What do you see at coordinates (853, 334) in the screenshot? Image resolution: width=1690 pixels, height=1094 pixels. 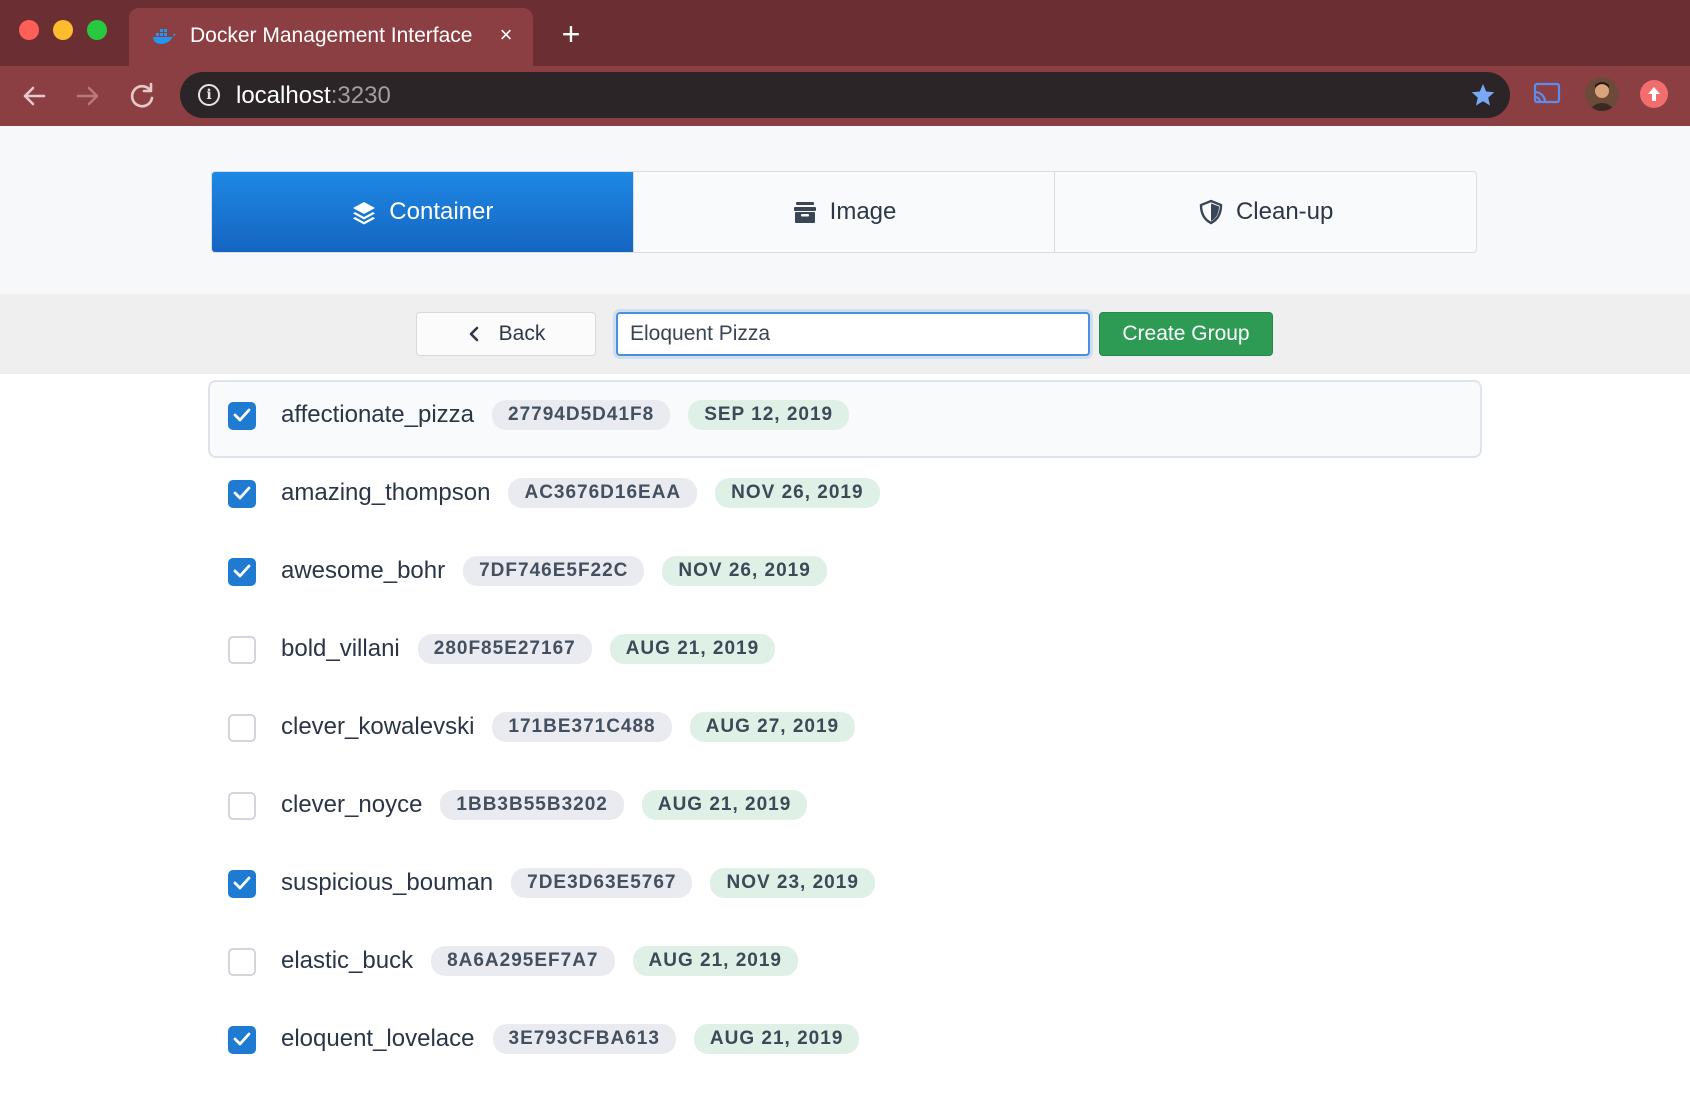 I see `group-name-input` at bounding box center [853, 334].